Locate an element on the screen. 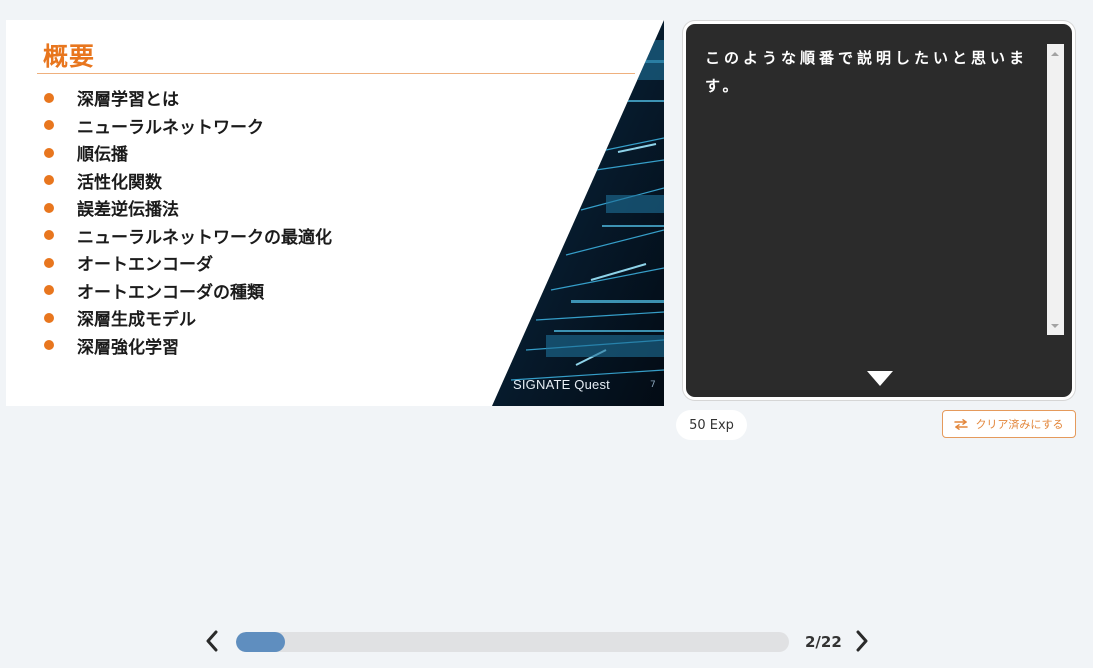 The height and width of the screenshot is (668, 1093). list-item: ニューラルネットワーク is located at coordinates (188, 126).